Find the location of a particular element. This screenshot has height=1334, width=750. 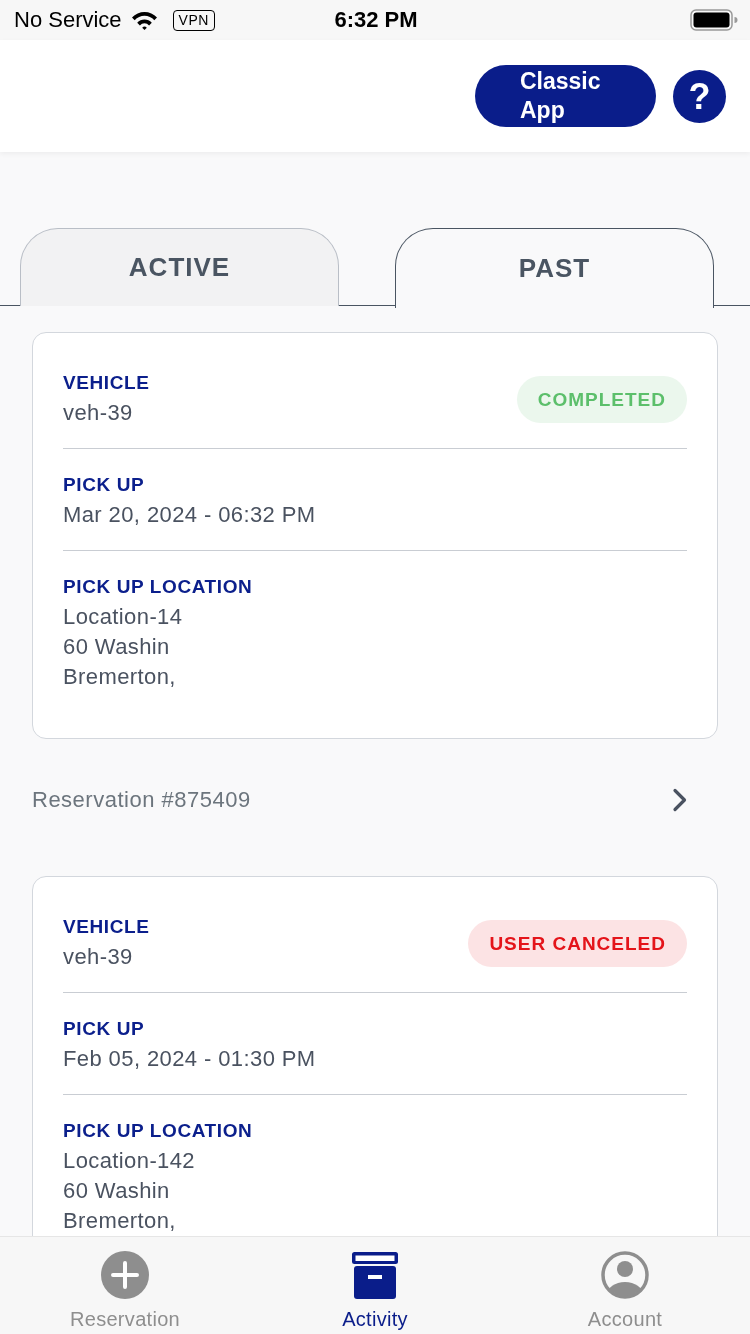

help-button: ? is located at coordinates (699, 96).